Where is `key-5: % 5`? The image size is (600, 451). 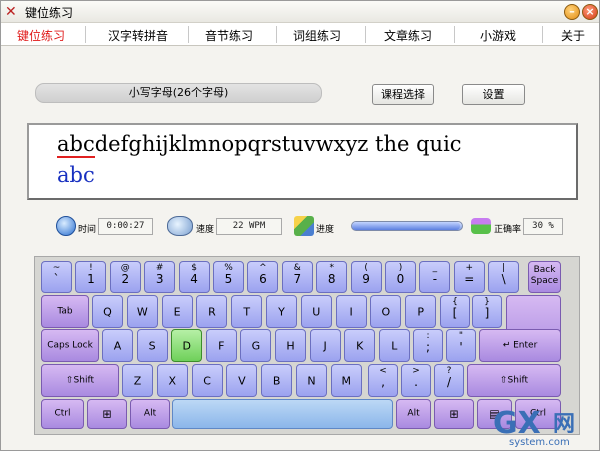
key-5: % 5 is located at coordinates (228, 277).